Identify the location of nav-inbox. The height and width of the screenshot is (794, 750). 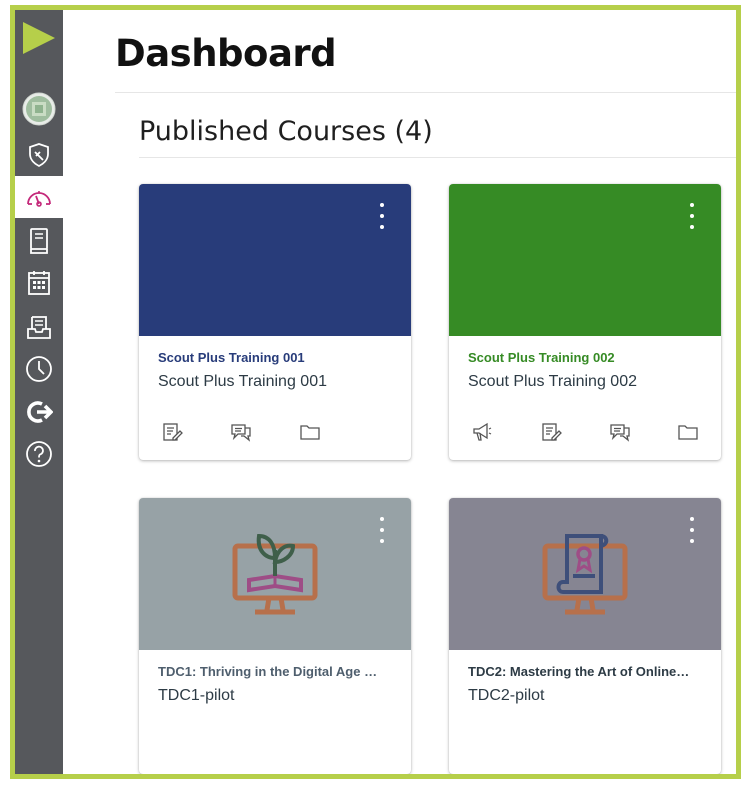
(39, 327).